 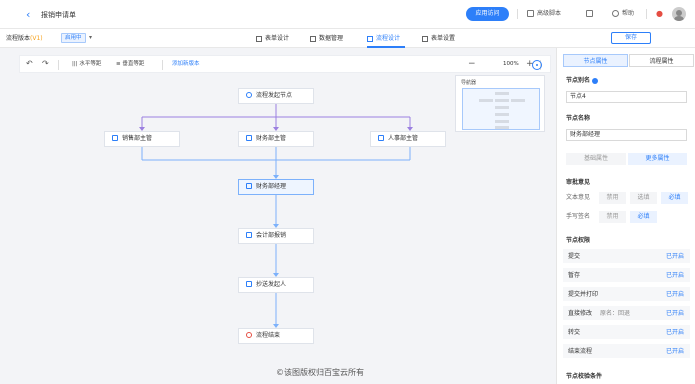 I want to click on mini-map-preview, so click(x=502, y=110).